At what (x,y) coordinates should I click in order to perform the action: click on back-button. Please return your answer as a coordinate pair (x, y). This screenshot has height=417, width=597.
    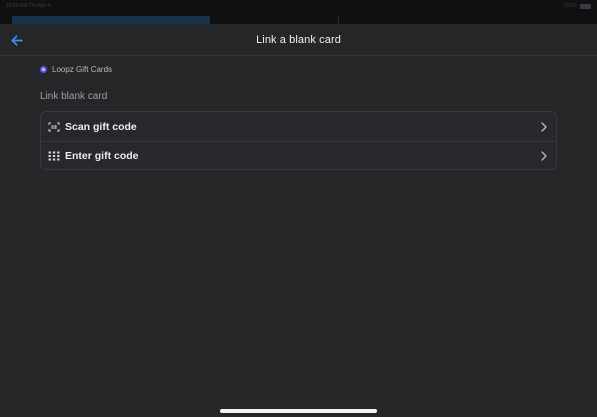
    Looking at the image, I should click on (17, 40).